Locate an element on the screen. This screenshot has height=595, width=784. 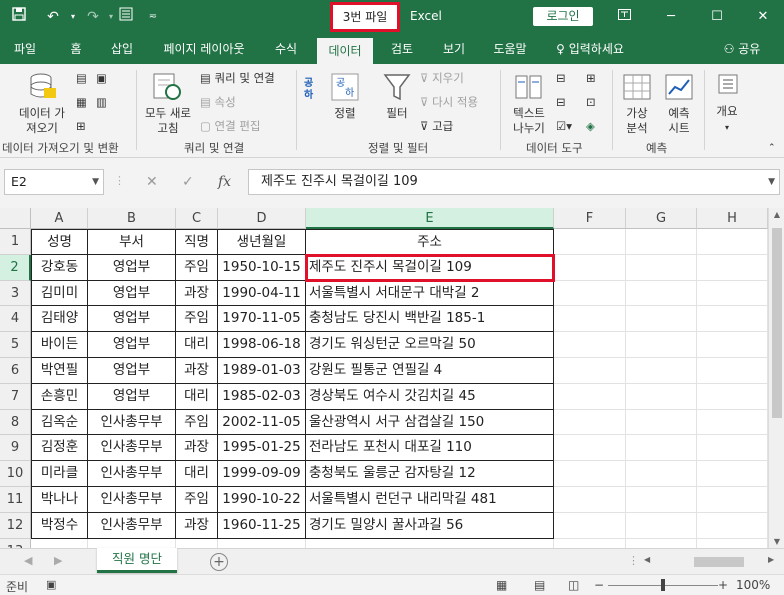
table-cell: 전라남도 포천시 대포길 110 is located at coordinates (430, 448).